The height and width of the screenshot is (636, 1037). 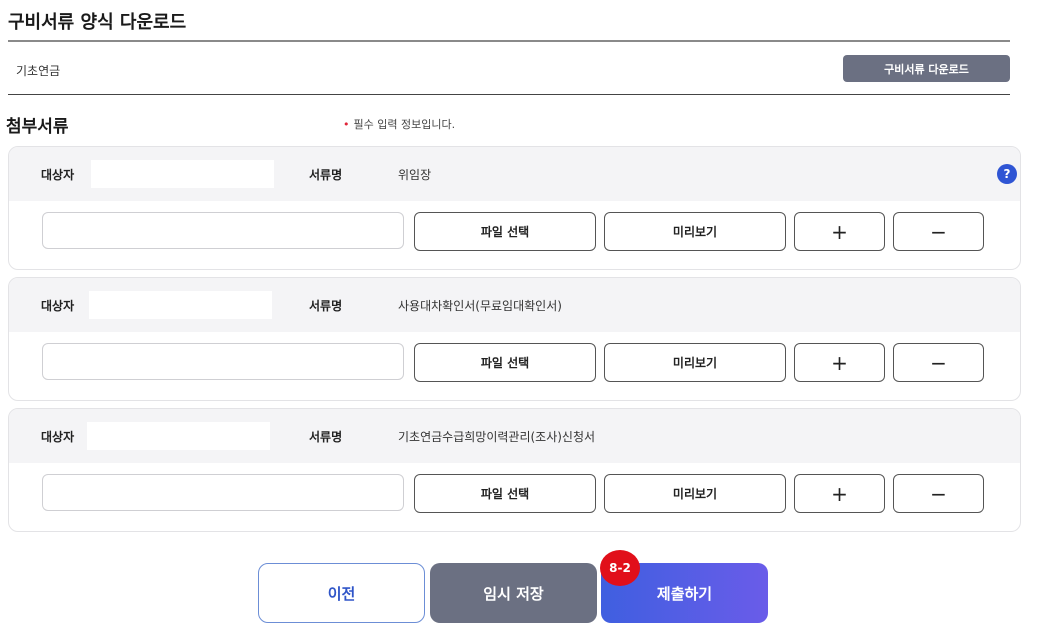 I want to click on attachment-card-header: 대상자 서류명 사용대차확인서(무료임대확인서), so click(x=514, y=305).